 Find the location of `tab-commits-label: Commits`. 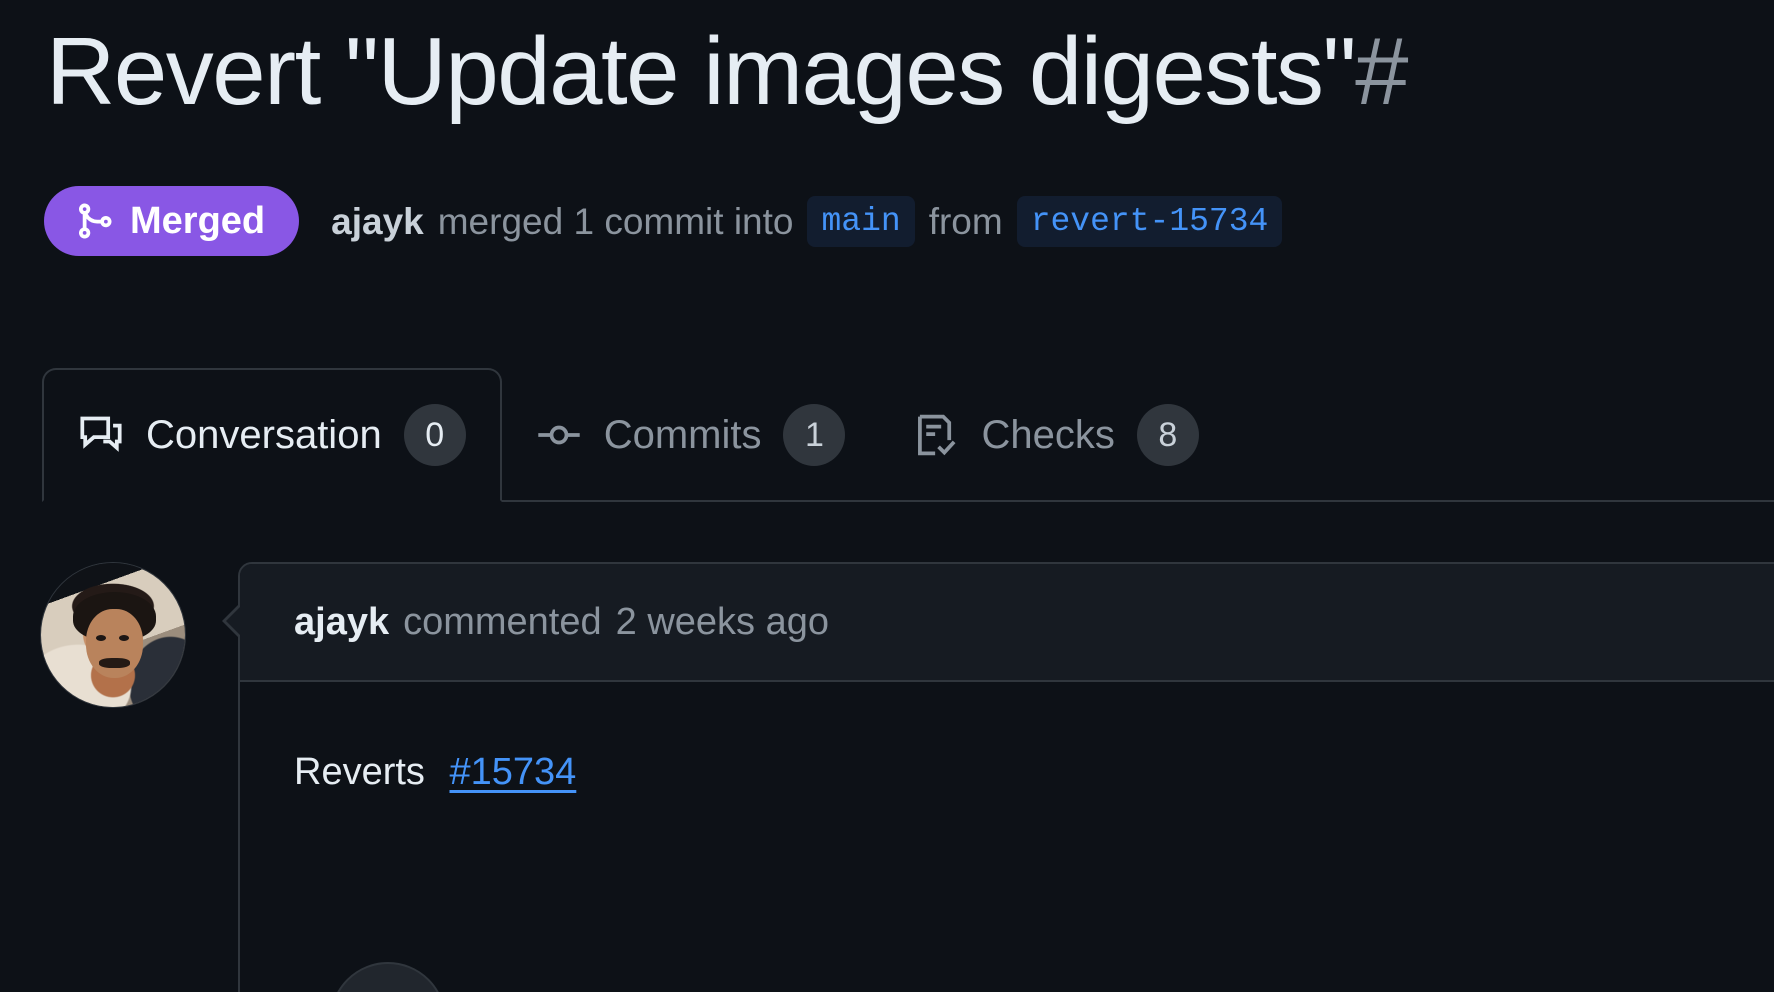

tab-commits-label: Commits is located at coordinates (682, 434).